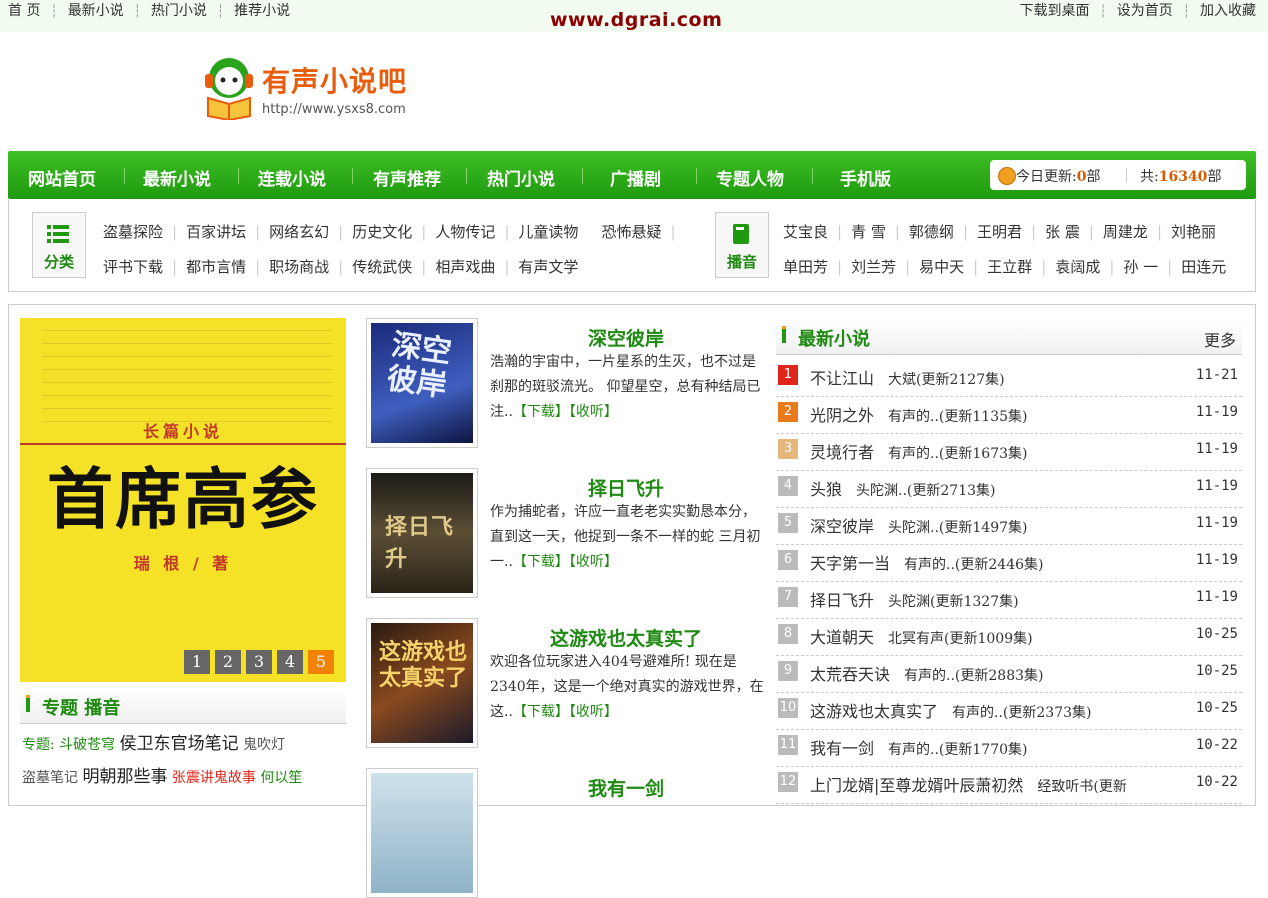  I want to click on list-item: 2 光阴之外 有声的..(更新1135集) 11-19, so click(1009, 415).